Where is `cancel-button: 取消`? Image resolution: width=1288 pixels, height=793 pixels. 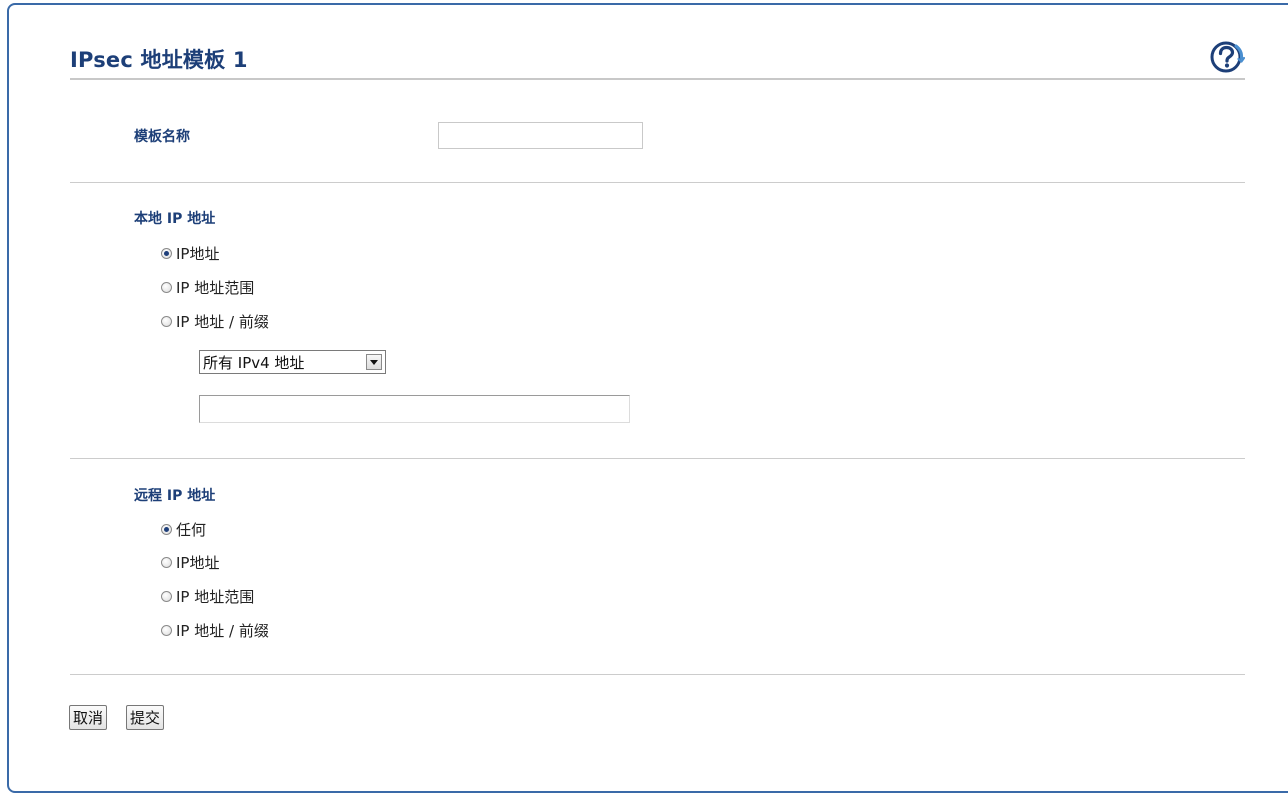 cancel-button: 取消 is located at coordinates (88, 717).